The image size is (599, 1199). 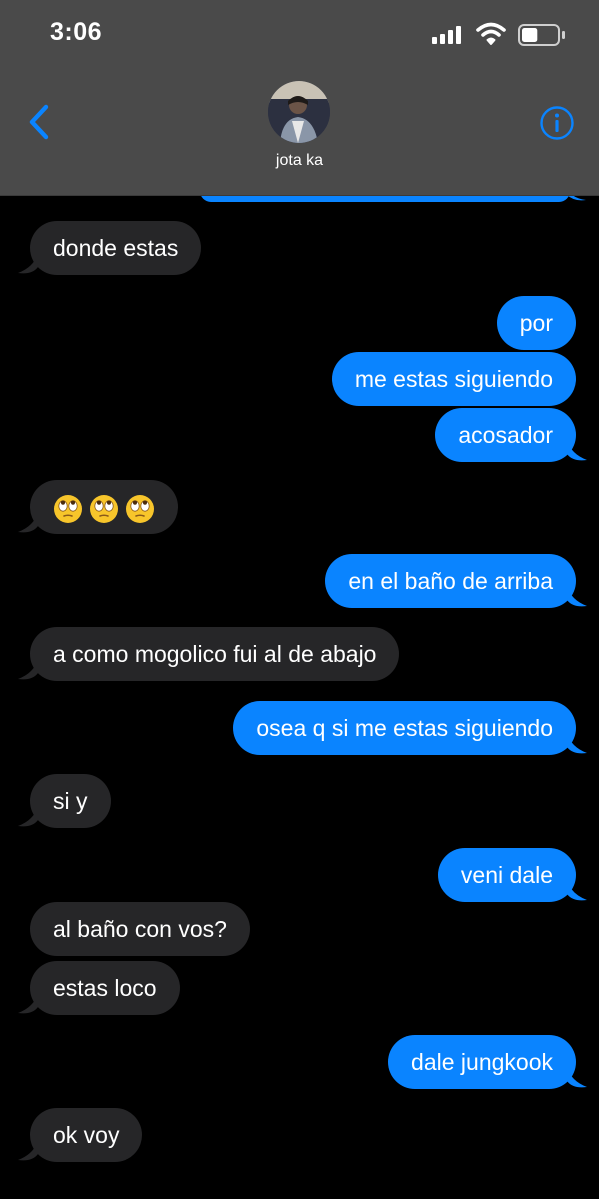 I want to click on message-text: acosador, so click(x=505, y=435).